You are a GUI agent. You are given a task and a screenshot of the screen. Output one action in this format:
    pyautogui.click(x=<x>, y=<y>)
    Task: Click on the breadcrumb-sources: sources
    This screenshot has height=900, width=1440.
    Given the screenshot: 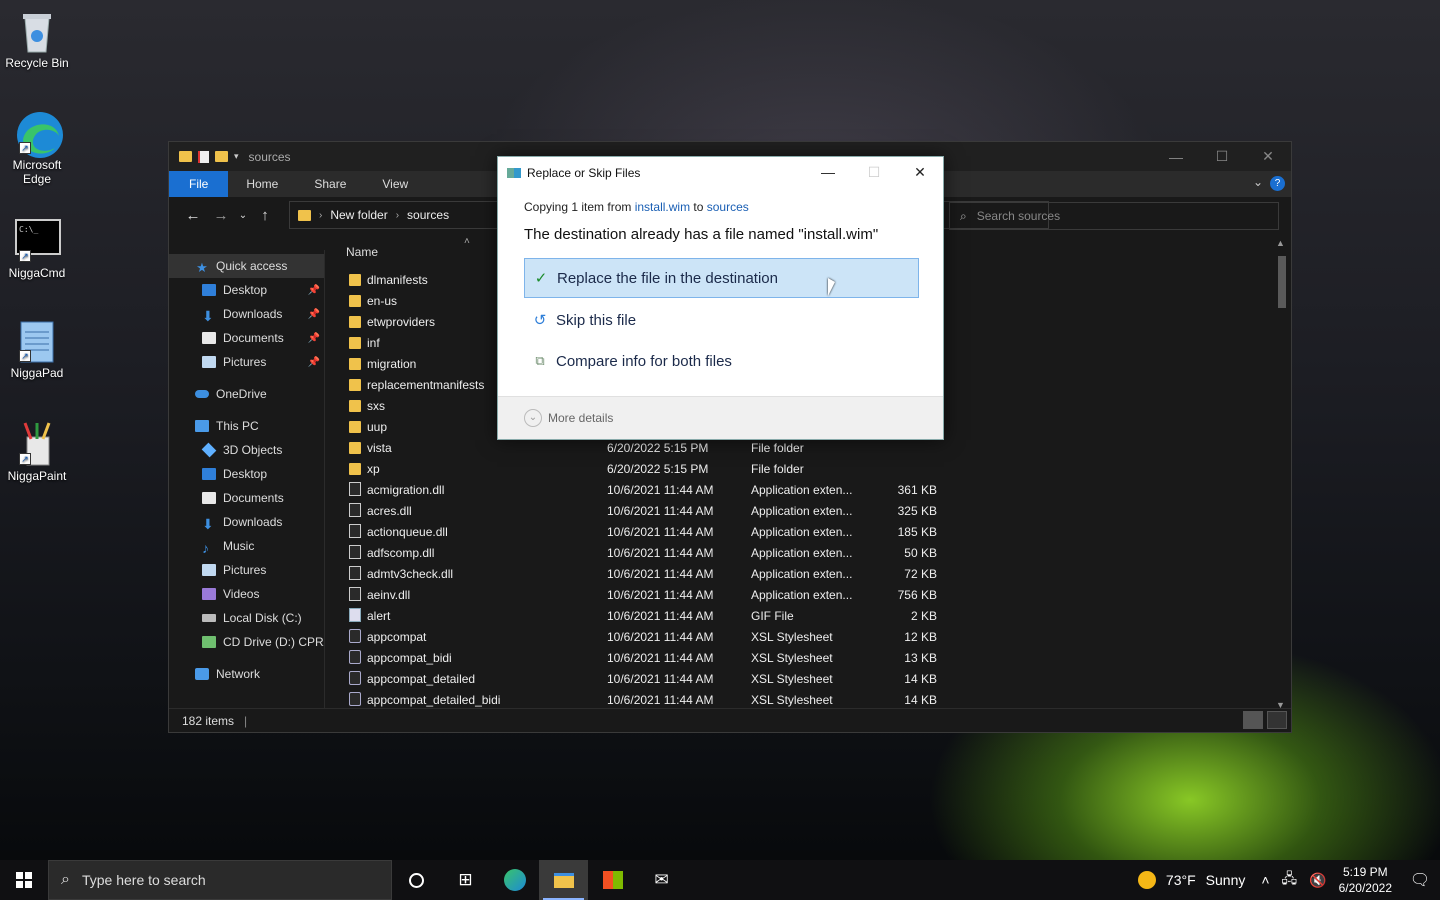 What is the action you would take?
    pyautogui.click(x=428, y=215)
    